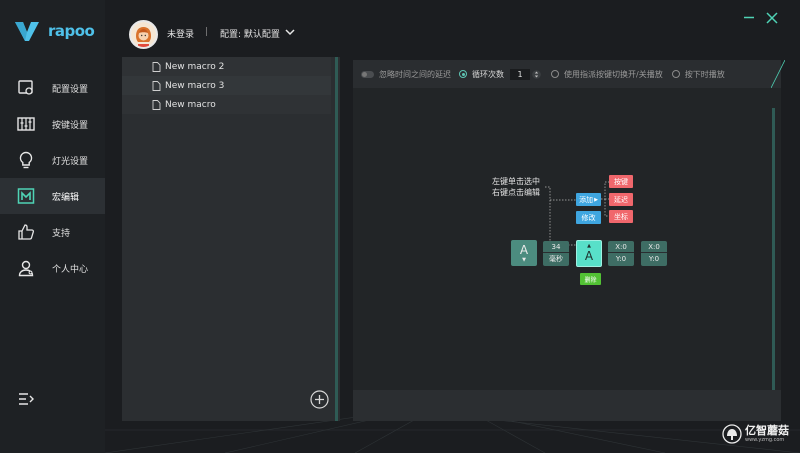 The width and height of the screenshot is (800, 453). Describe the element at coordinates (556, 253) in the screenshot. I see `delay-block: 34 毫秒` at that location.